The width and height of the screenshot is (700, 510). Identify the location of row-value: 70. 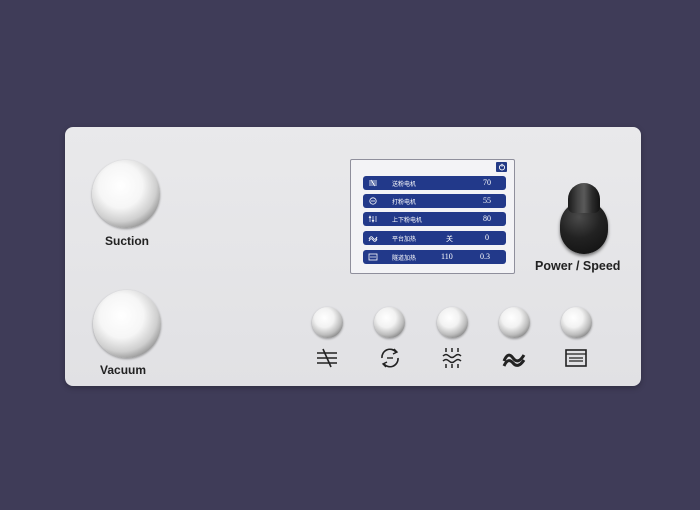
(487, 182).